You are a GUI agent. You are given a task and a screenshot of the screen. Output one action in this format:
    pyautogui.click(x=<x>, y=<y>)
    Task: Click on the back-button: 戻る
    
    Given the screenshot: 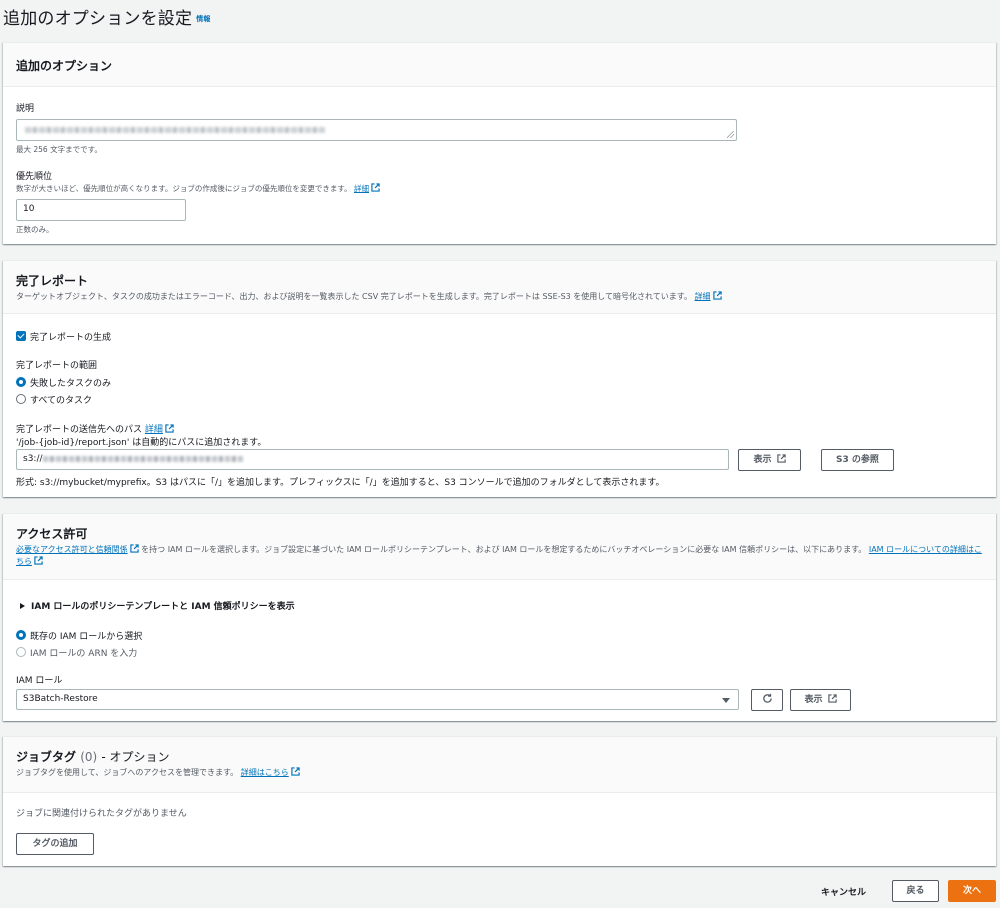 What is the action you would take?
    pyautogui.click(x=915, y=891)
    